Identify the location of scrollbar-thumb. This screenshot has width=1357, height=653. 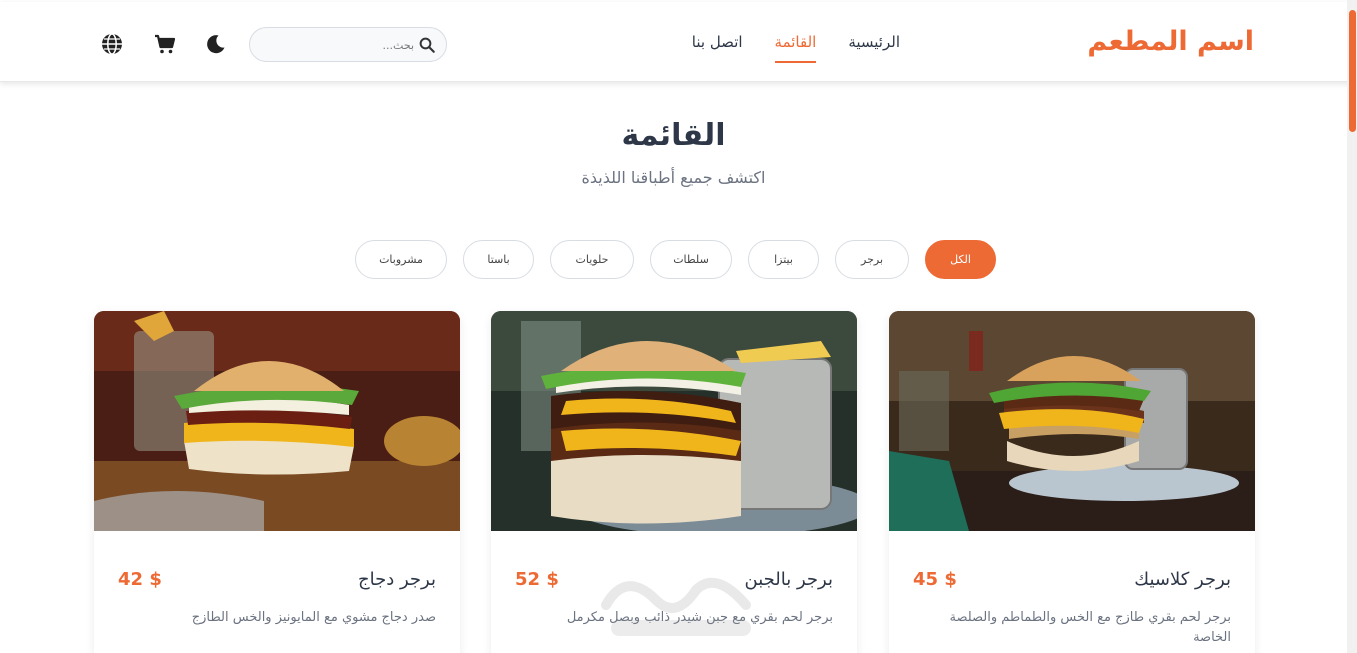
(1352, 71).